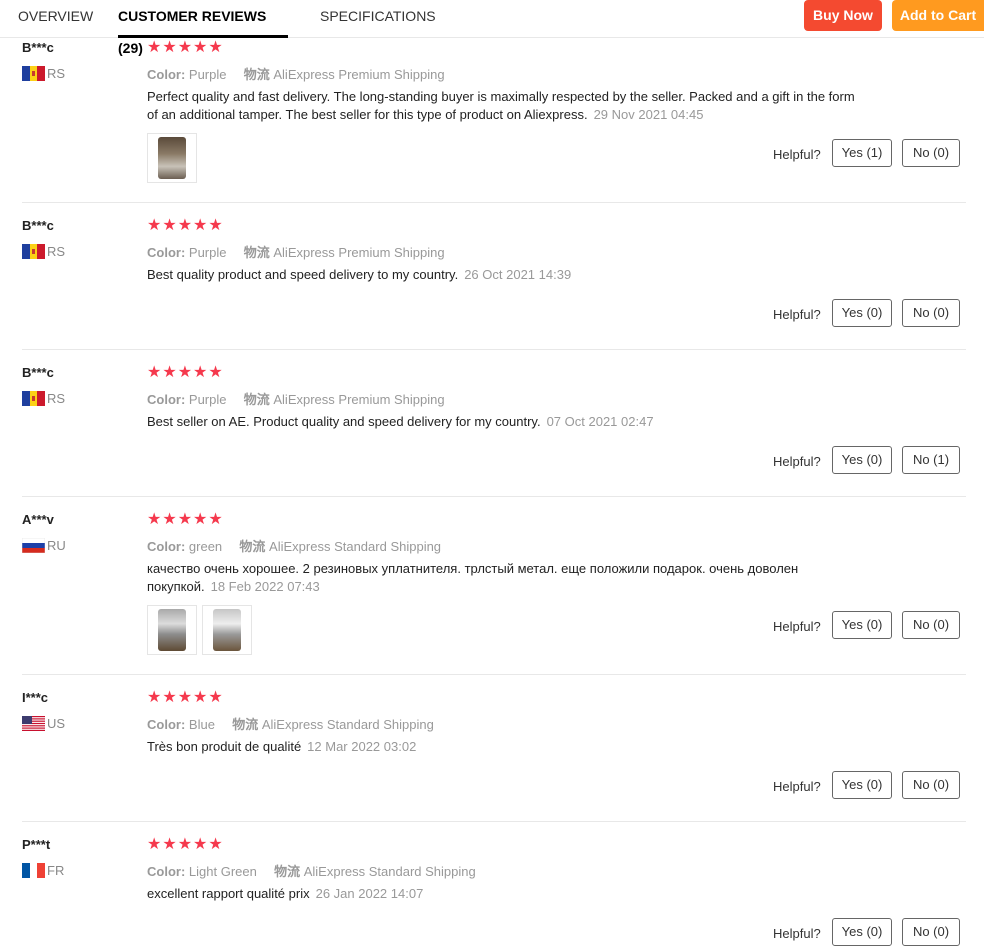 The width and height of the screenshot is (984, 951). I want to click on tab-customer-reviews: CUSTOMER REVIEWS (29), so click(203, 28).